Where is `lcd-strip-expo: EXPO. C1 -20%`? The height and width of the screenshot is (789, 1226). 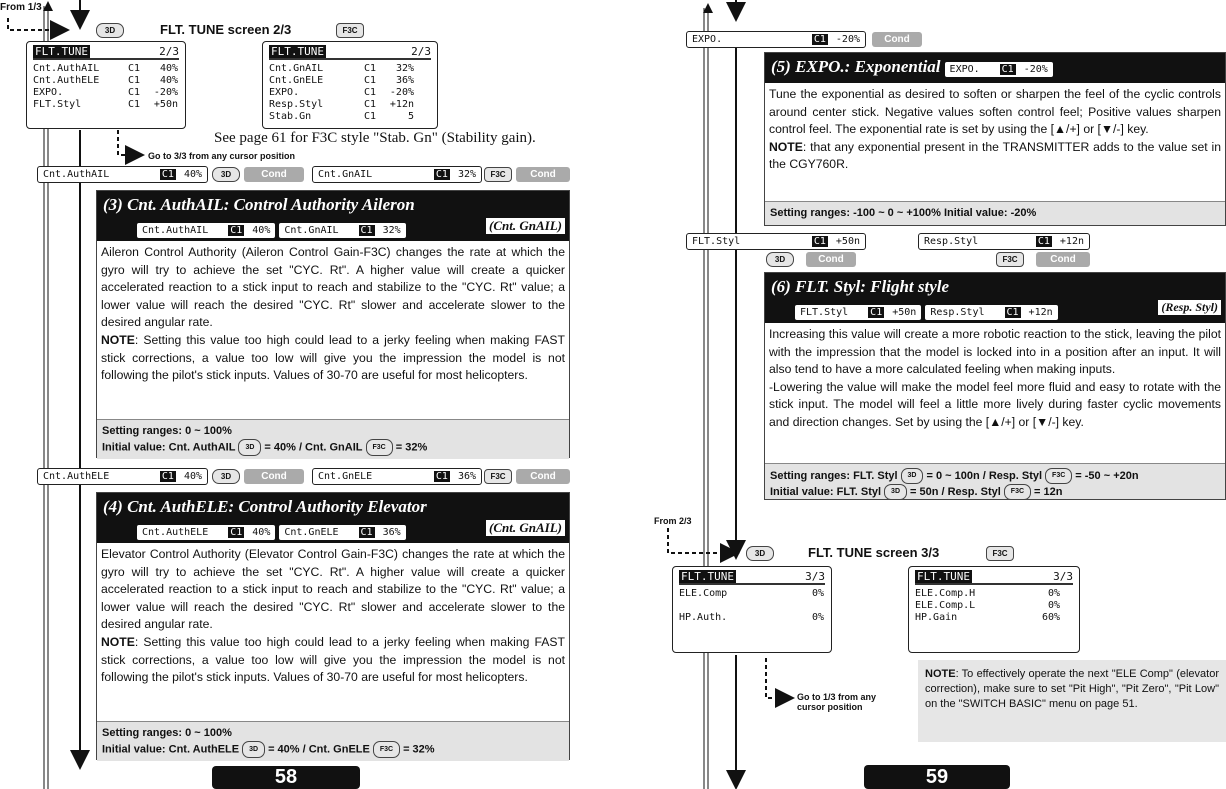 lcd-strip-expo: EXPO. C1 -20% is located at coordinates (776, 39).